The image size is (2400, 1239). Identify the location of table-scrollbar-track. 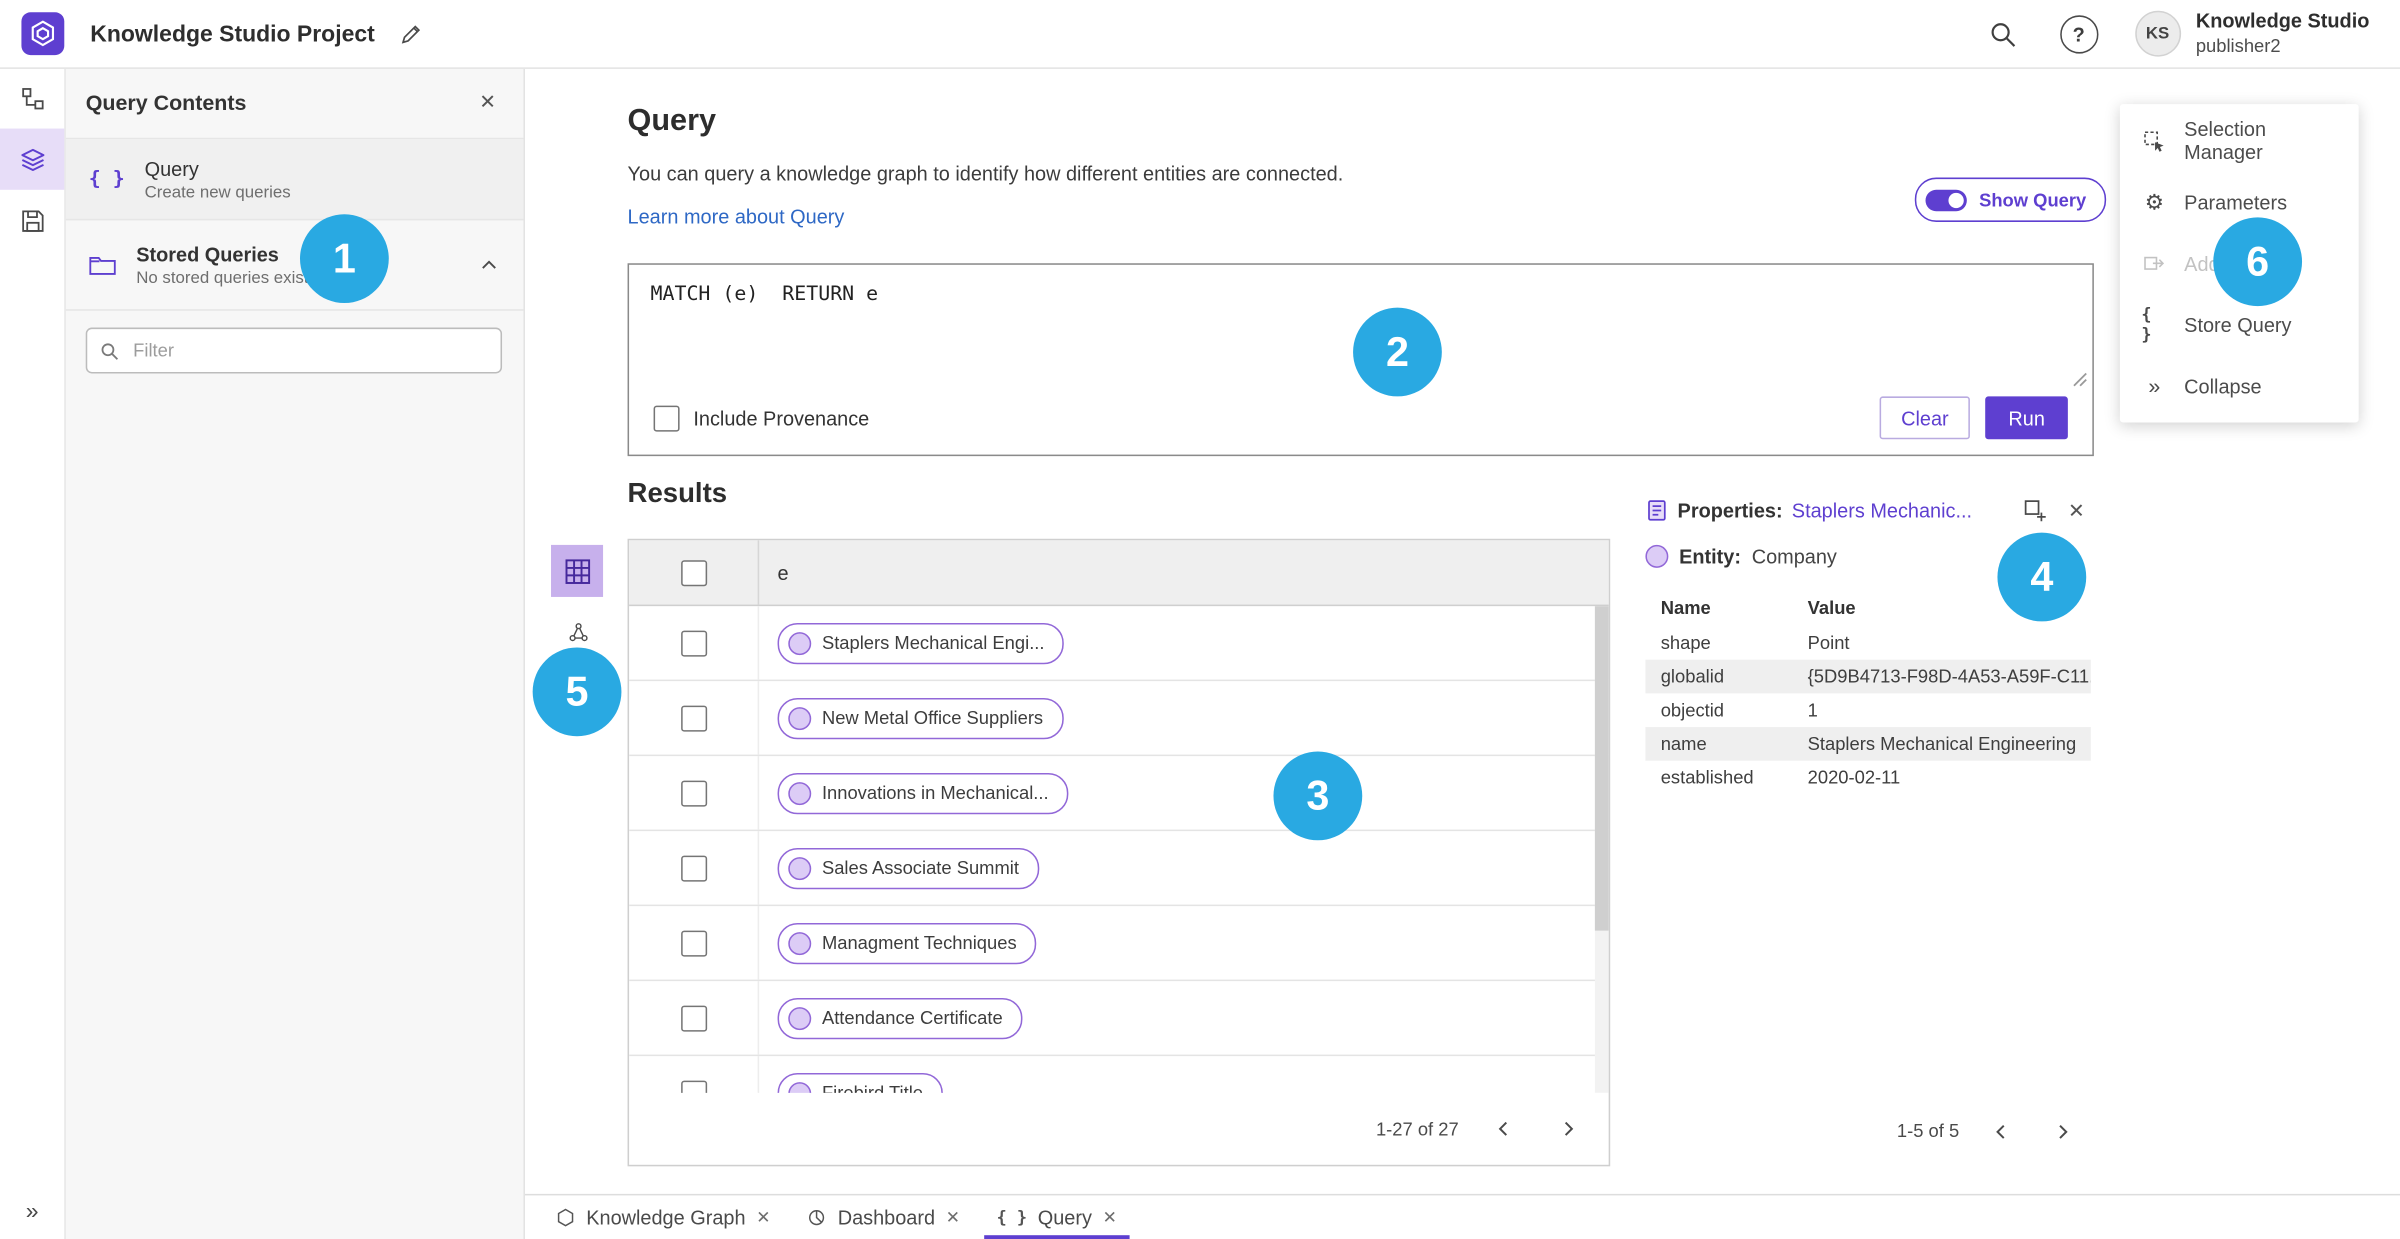
(1601, 849).